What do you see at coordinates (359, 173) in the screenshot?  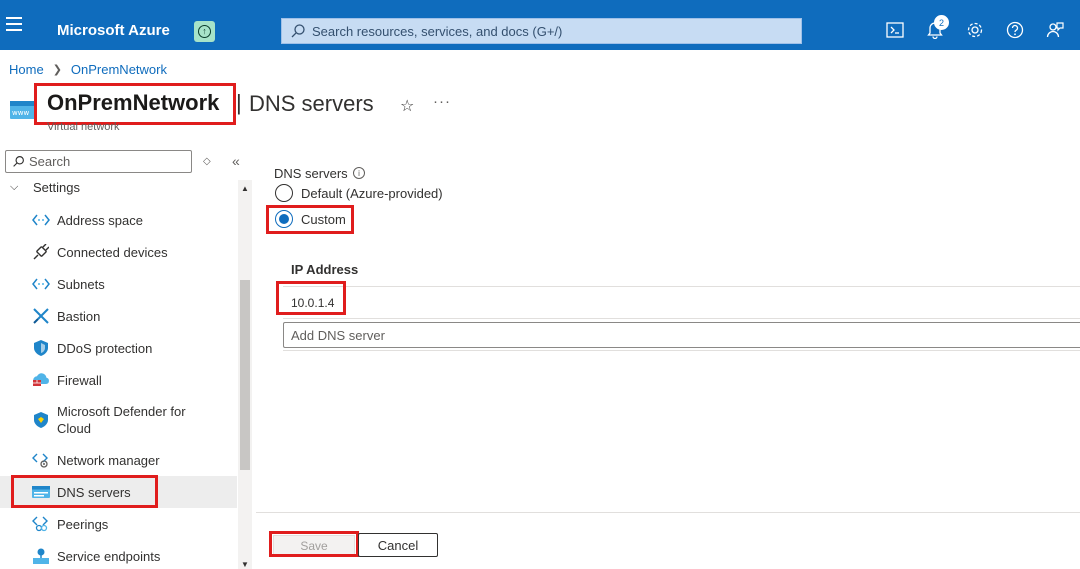 I see `info-icon: i` at bounding box center [359, 173].